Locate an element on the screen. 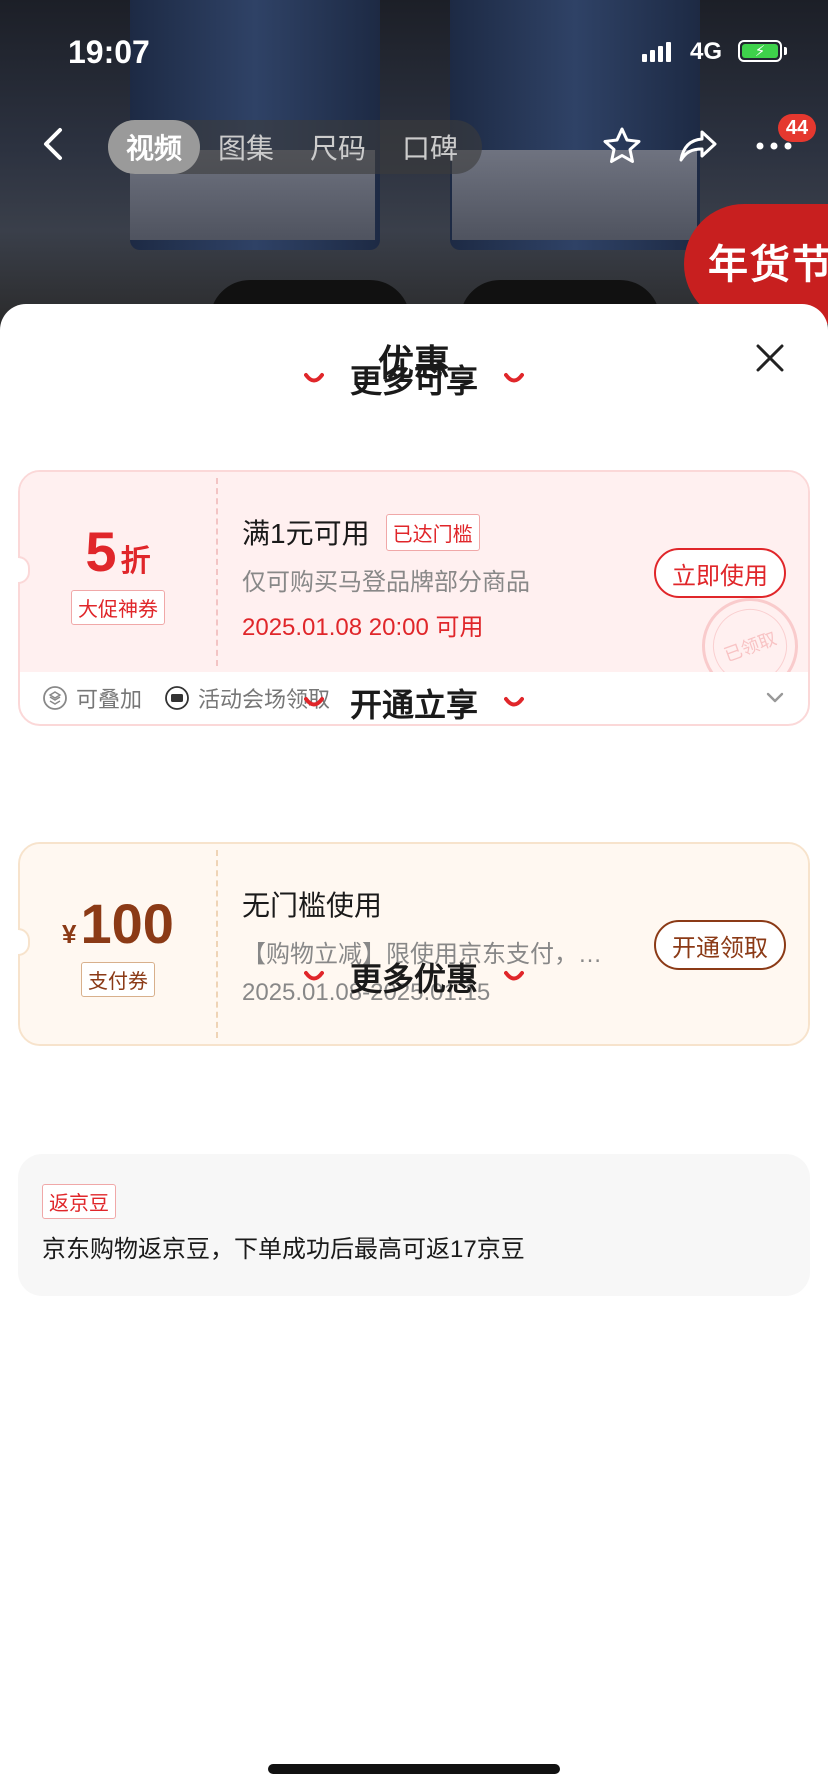 This screenshot has width=828, height=1792. section-heading-text: 开通立享 is located at coordinates (413, 705).